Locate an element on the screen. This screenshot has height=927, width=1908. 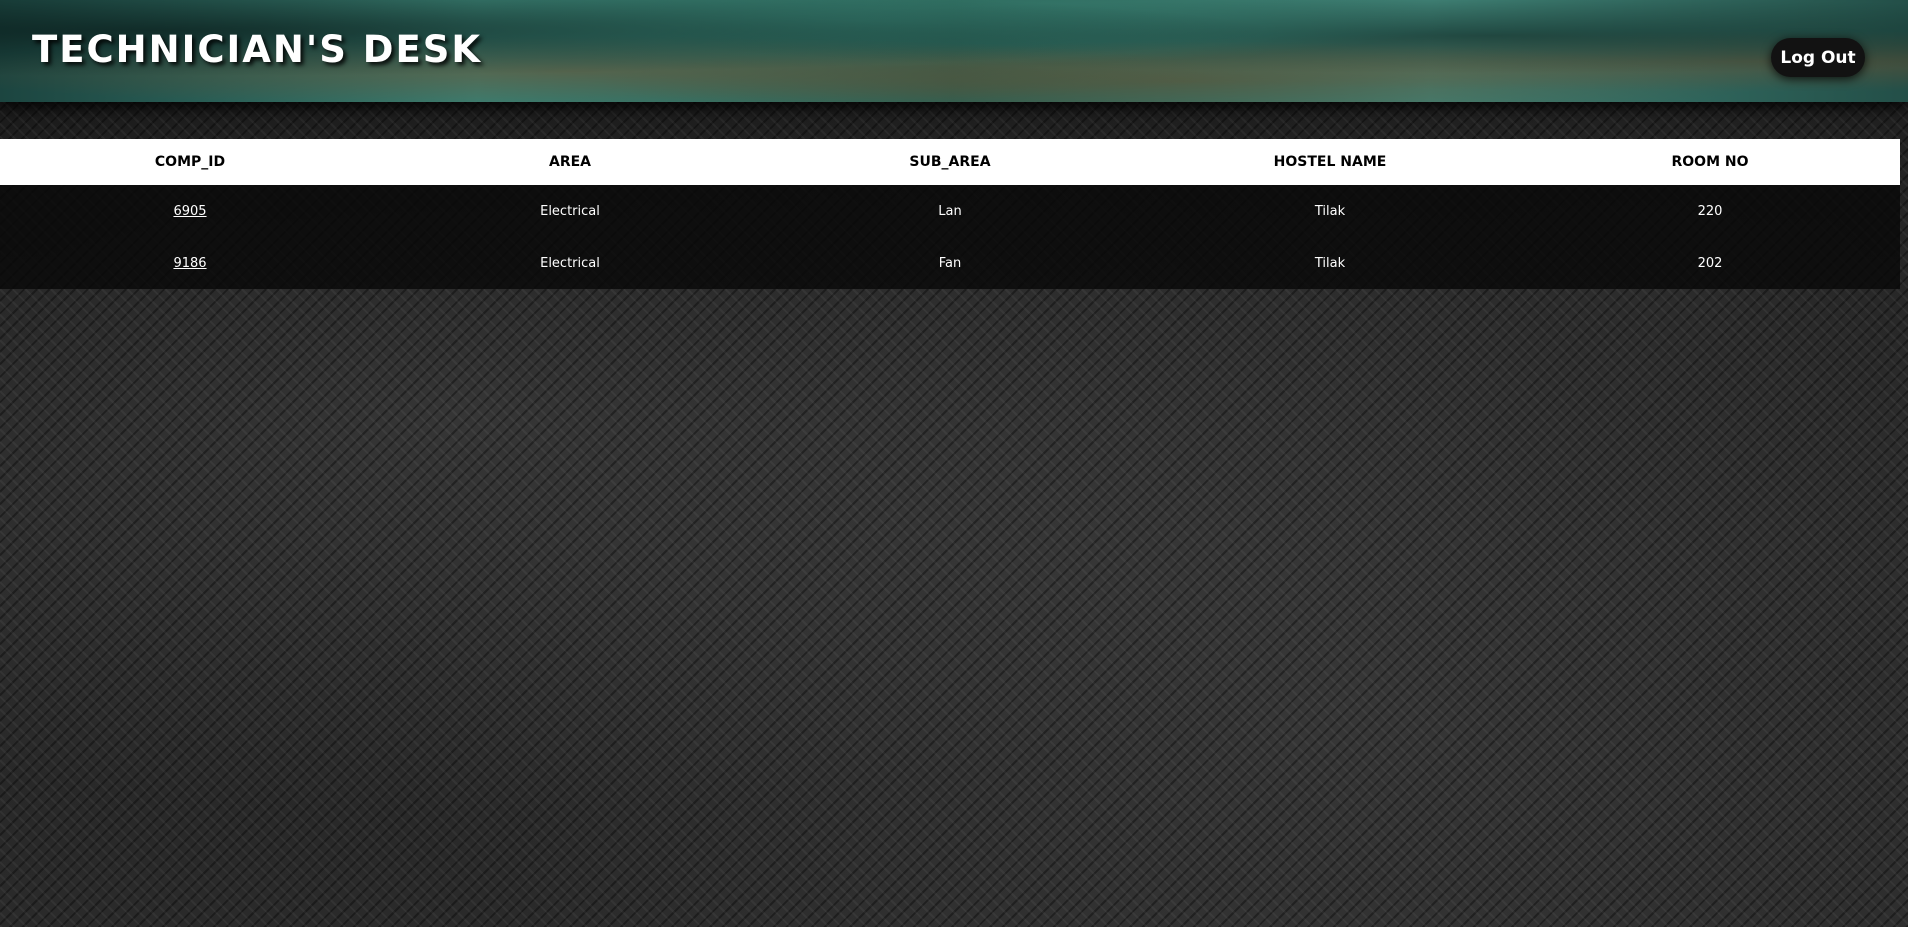
comp-id-cell: 6905 is located at coordinates (190, 211).